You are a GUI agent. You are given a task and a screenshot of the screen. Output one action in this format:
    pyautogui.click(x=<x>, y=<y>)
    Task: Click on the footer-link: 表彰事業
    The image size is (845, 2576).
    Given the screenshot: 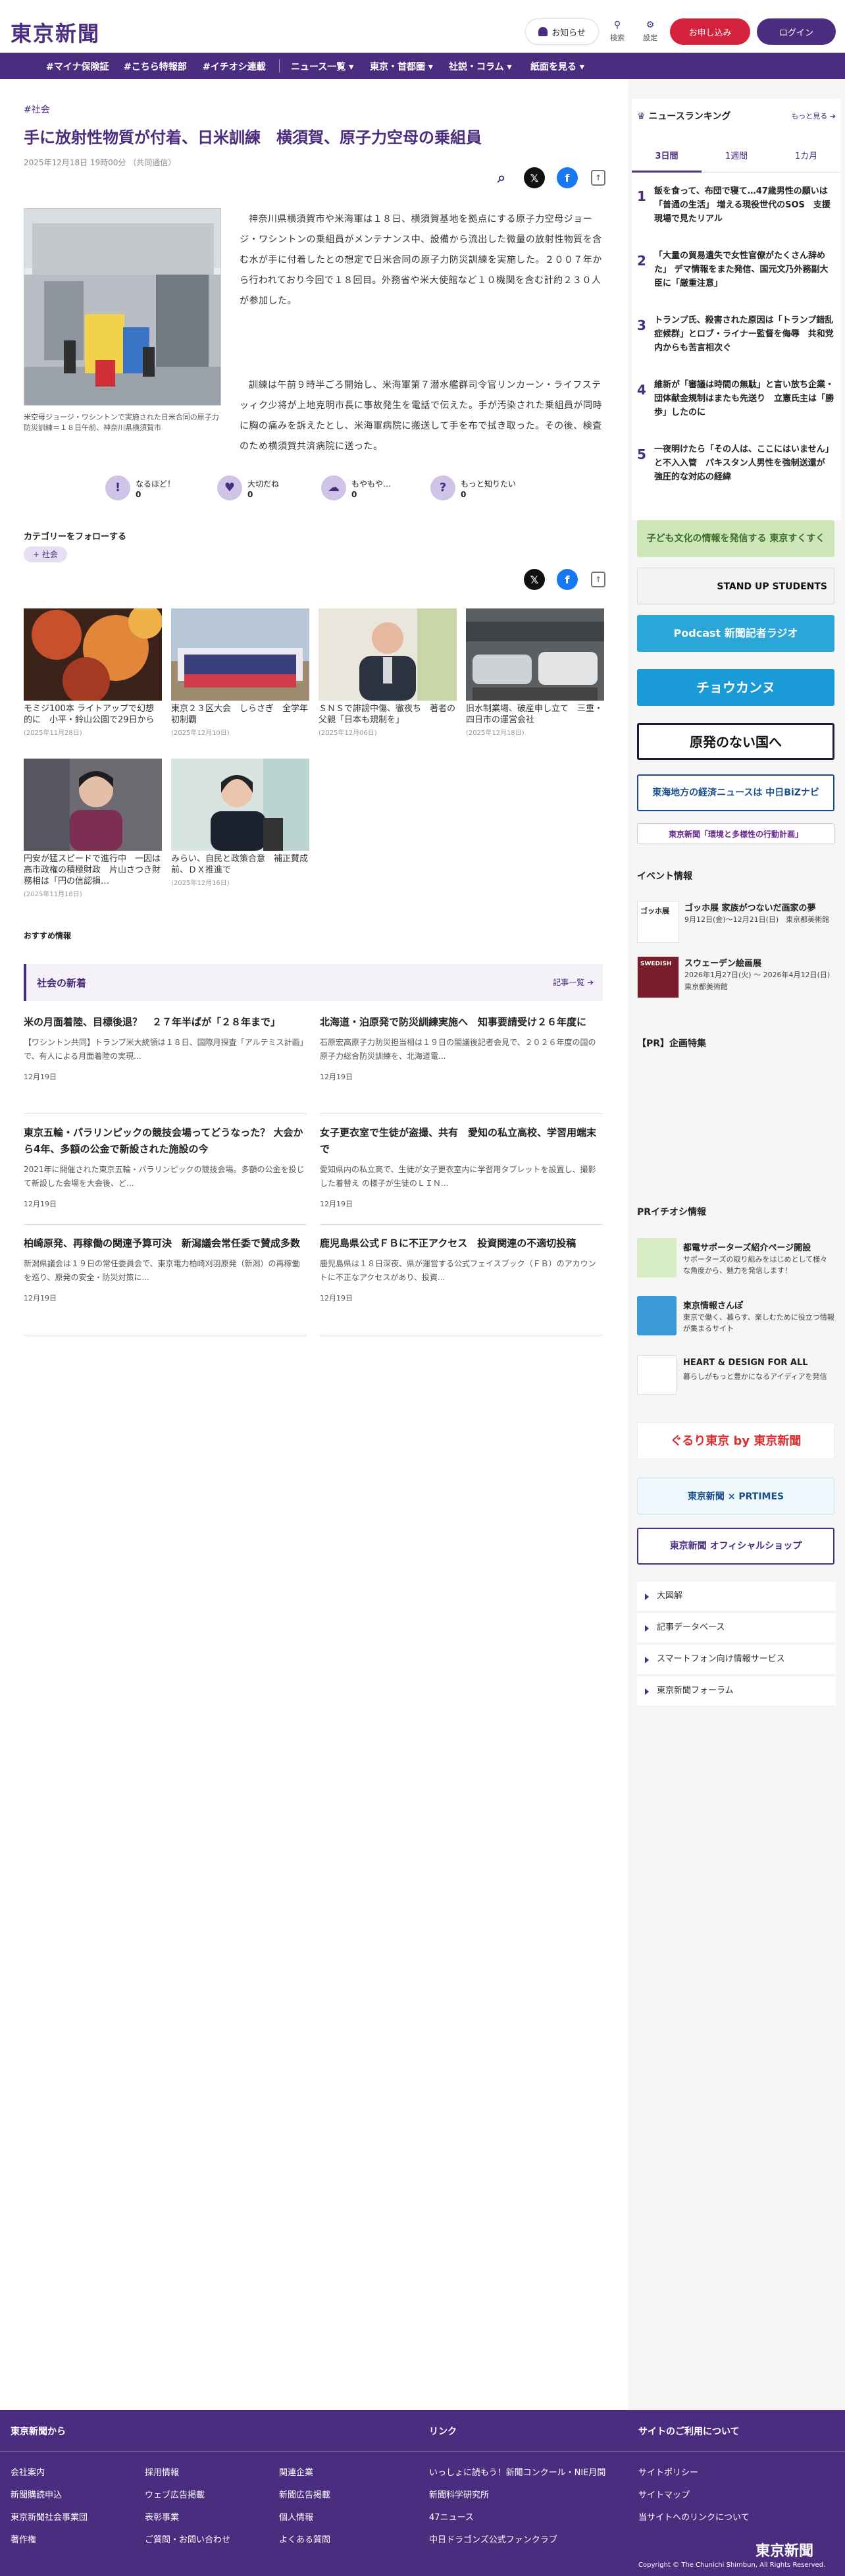 What is the action you would take?
    pyautogui.click(x=162, y=2516)
    